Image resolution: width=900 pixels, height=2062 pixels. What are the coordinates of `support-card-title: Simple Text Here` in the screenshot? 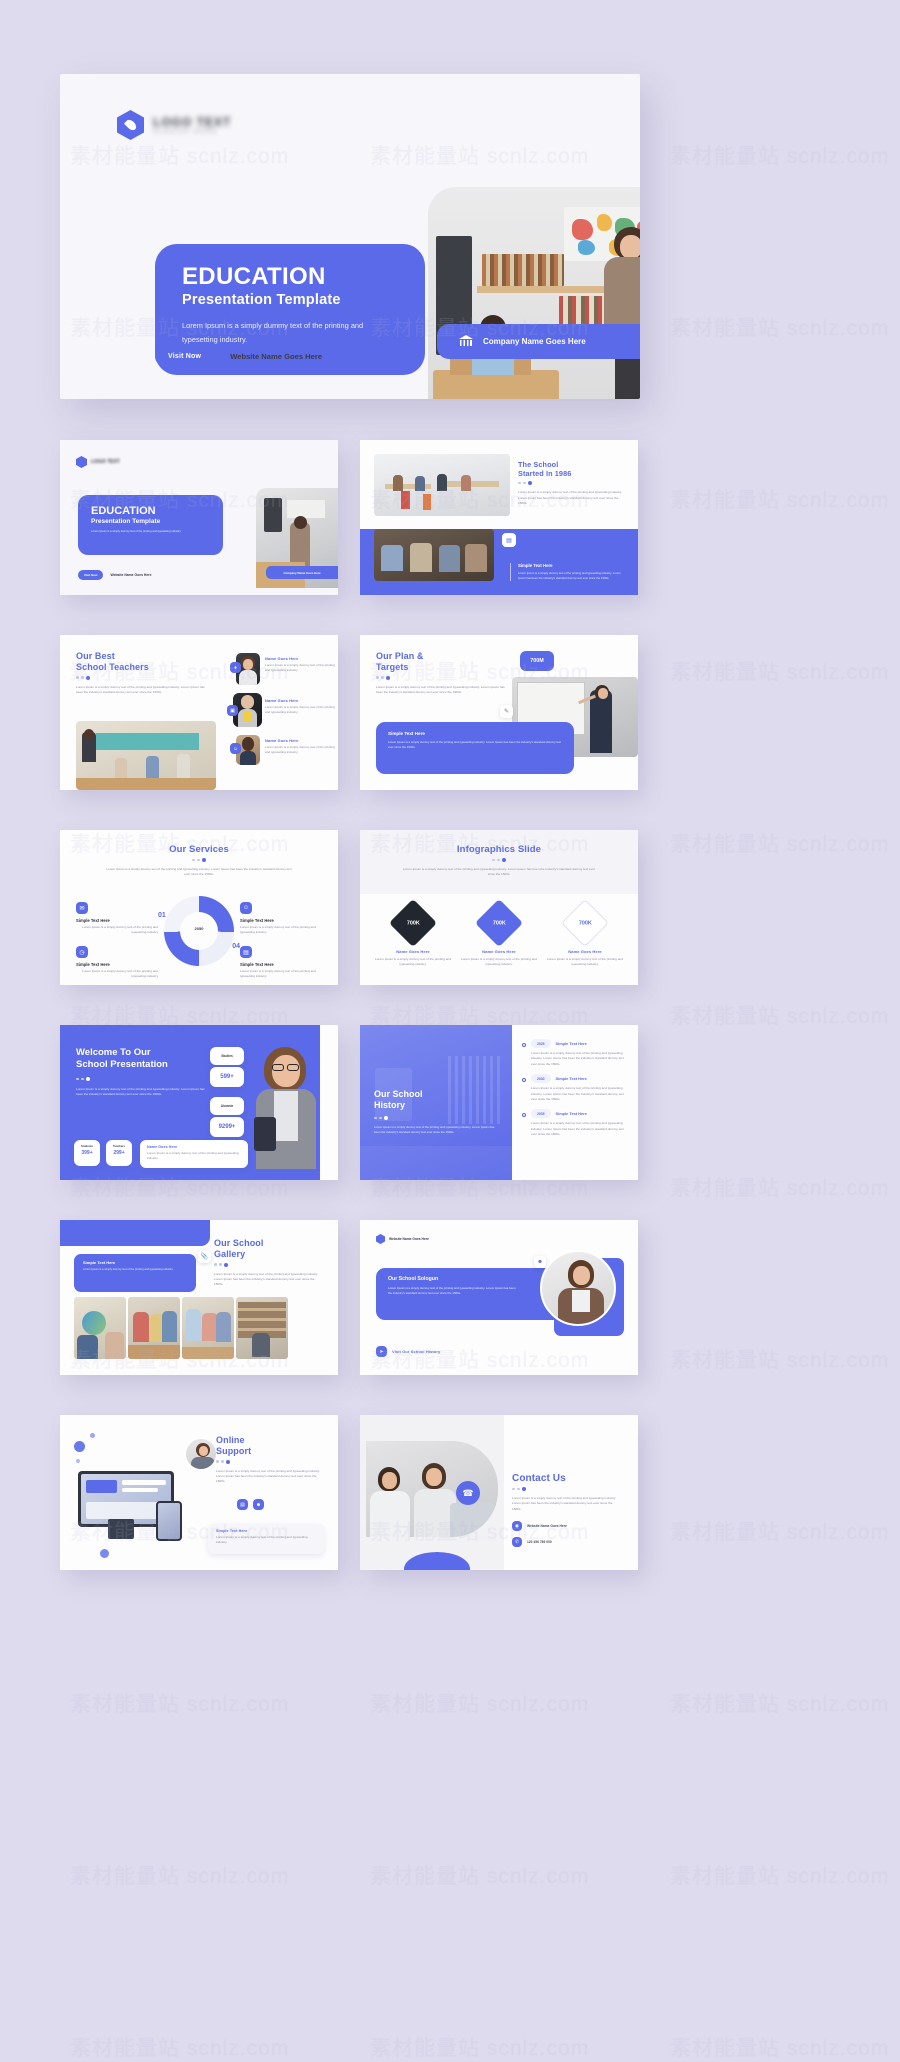 It's located at (232, 1531).